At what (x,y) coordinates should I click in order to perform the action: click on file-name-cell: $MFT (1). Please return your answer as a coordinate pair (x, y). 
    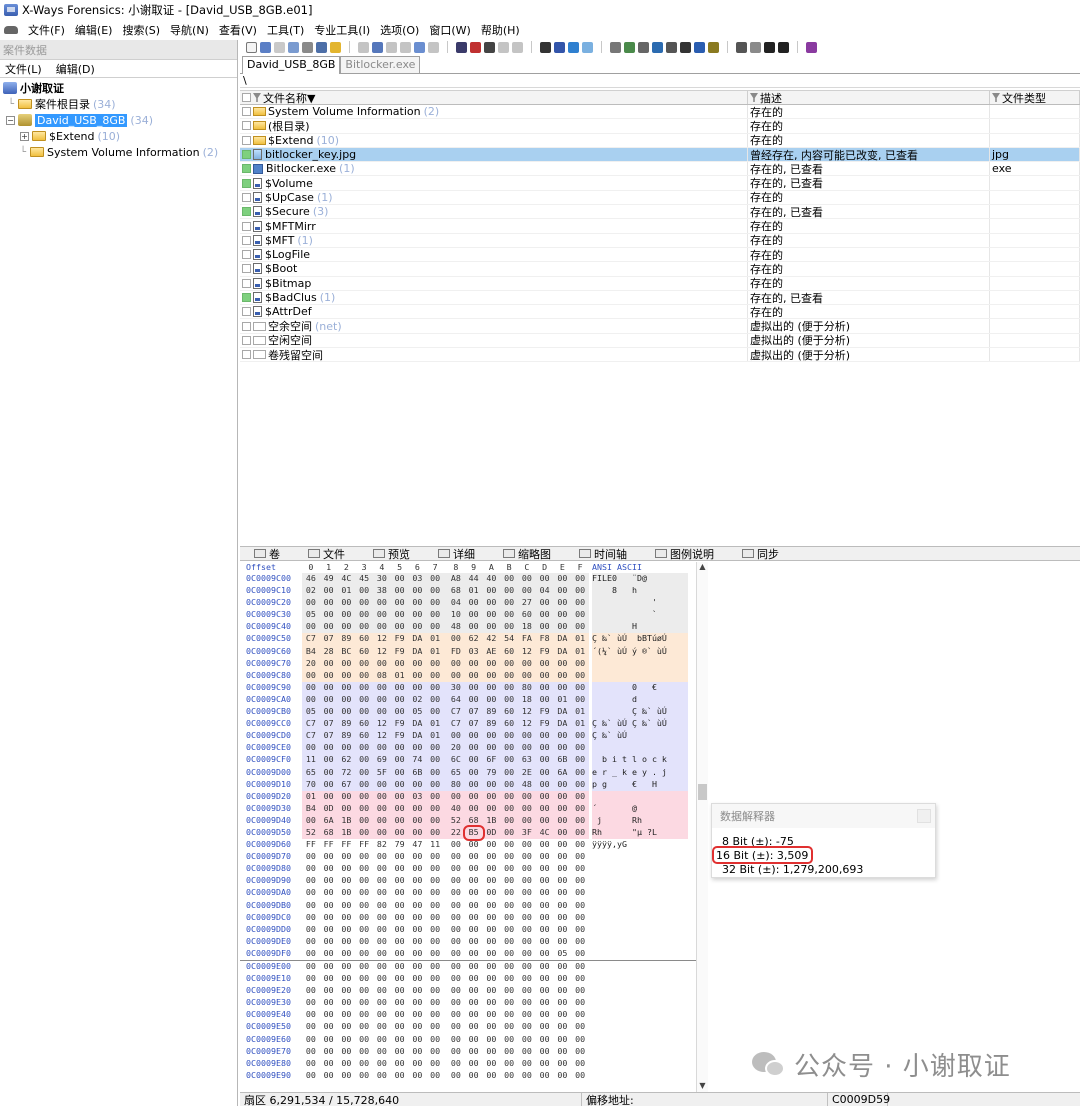
    Looking at the image, I should click on (494, 240).